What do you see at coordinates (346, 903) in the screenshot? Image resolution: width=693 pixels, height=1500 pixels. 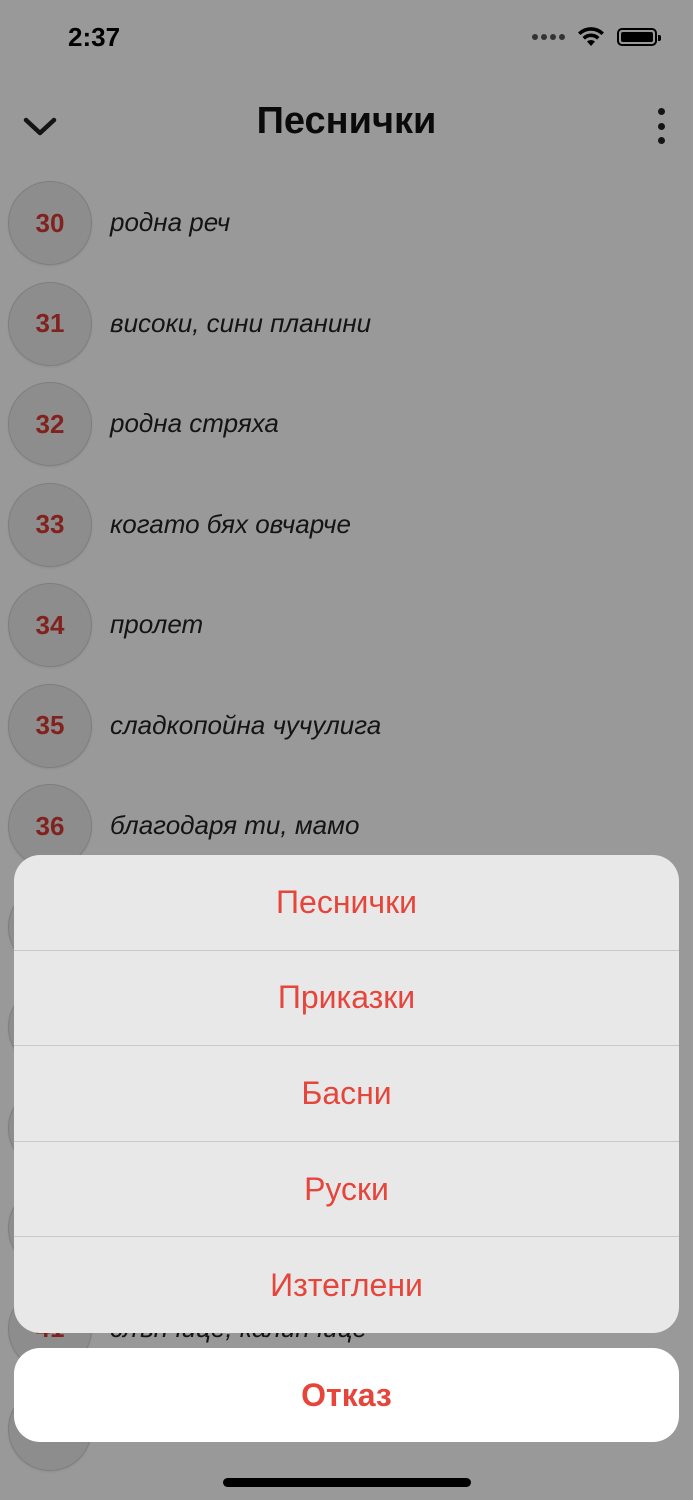 I see `action-songs: Песнички` at bounding box center [346, 903].